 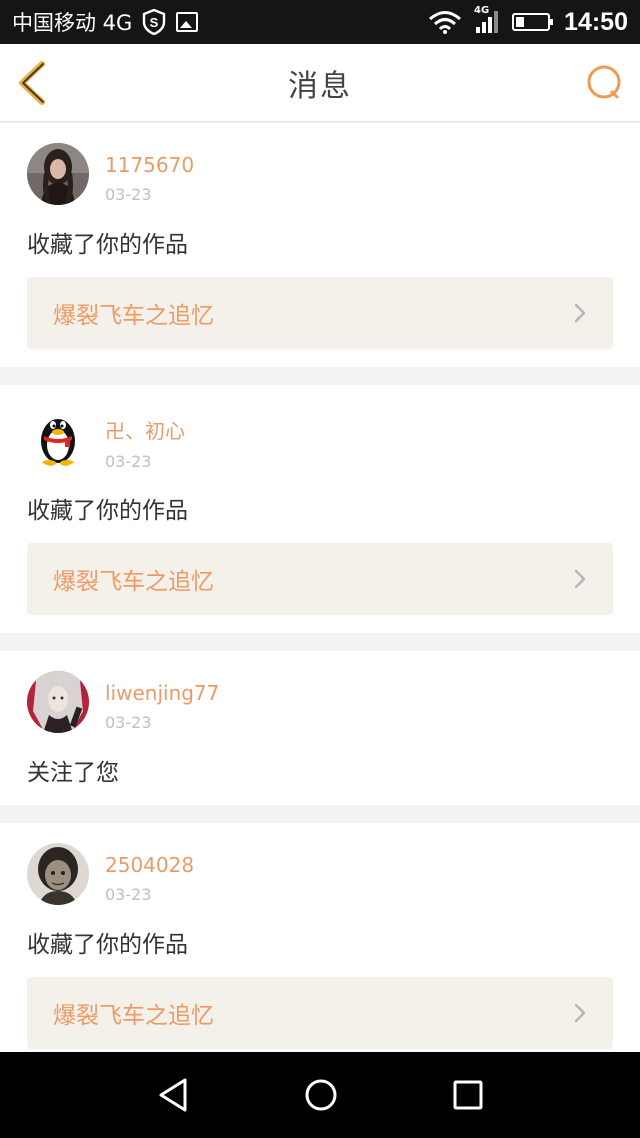 I want to click on nav-back-icon, so click(x=173, y=1095).